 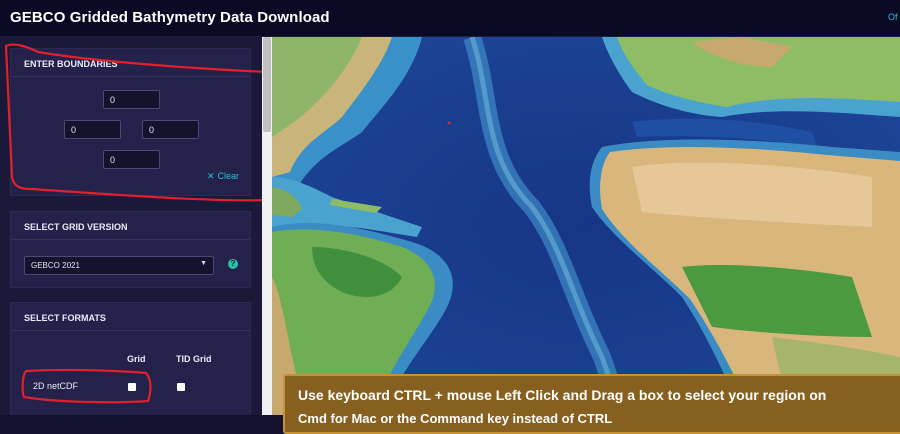 I want to click on sidebar-scrollbar, so click(x=267, y=226).